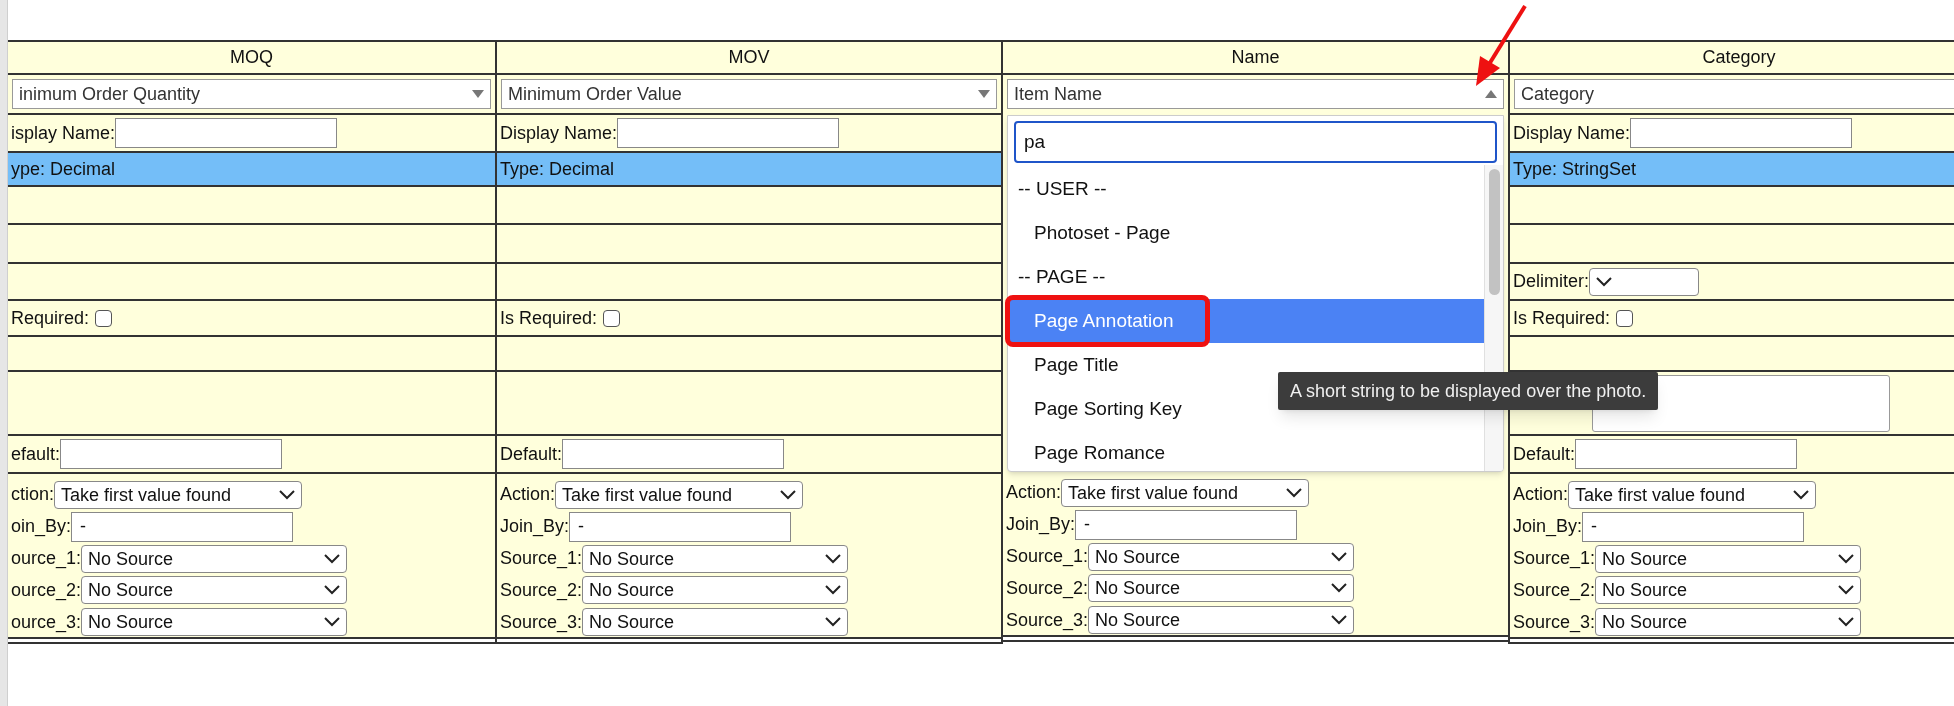  What do you see at coordinates (1246, 451) in the screenshot?
I see `dropdown-option: Page Romance` at bounding box center [1246, 451].